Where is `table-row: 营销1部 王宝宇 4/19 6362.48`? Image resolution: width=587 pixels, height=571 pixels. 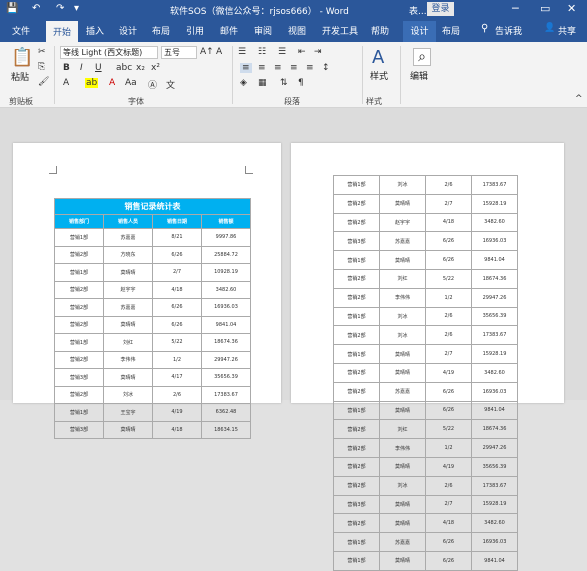
table-row: 营销1部 王宝宇 4/19 6362.48 is located at coordinates (152, 412).